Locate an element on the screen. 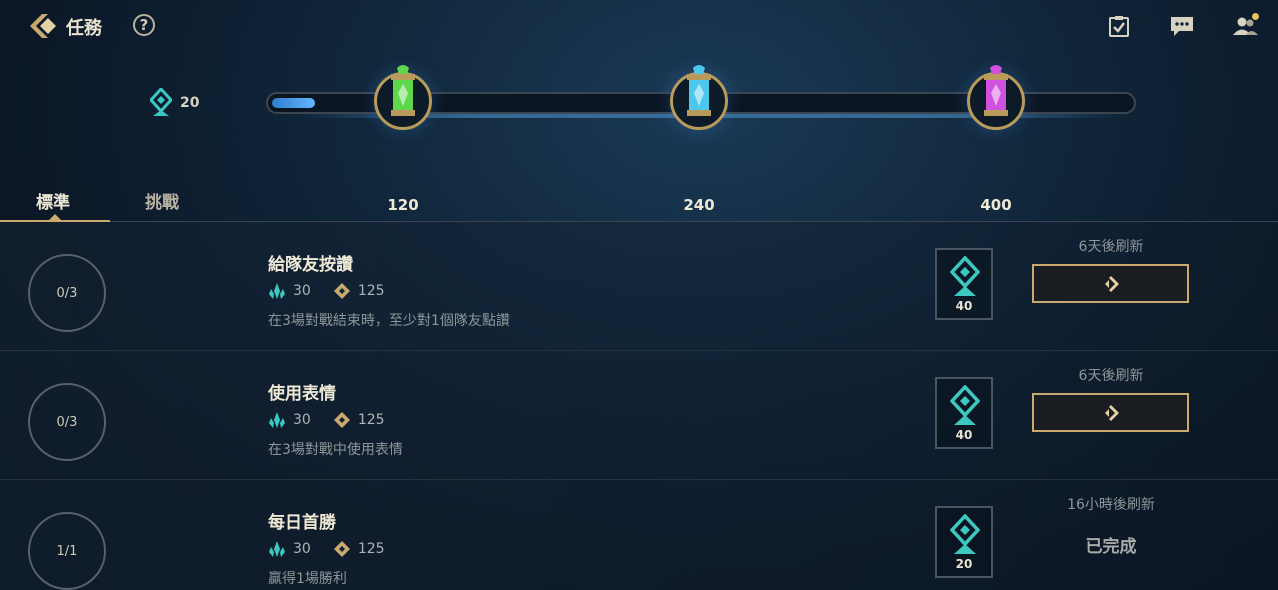 This screenshot has width=1278, height=590. active-tab-caret is located at coordinates (55, 217).